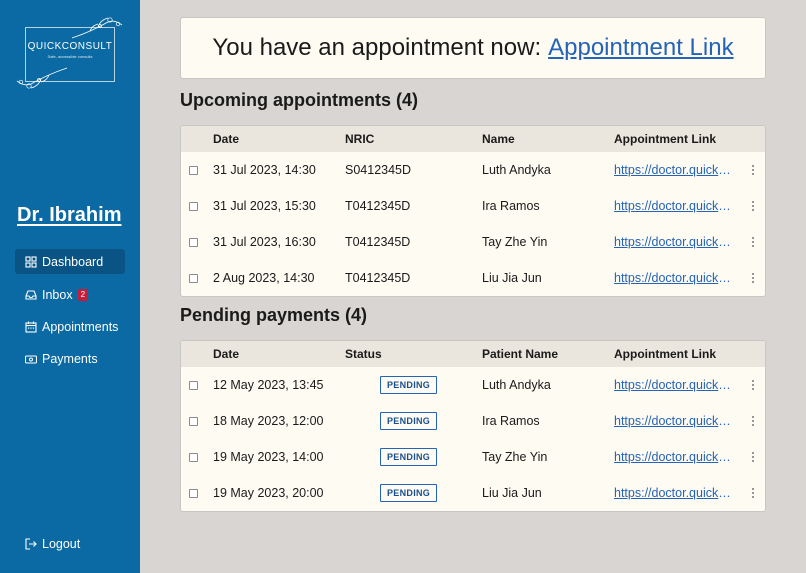 Image resolution: width=806 pixels, height=573 pixels. I want to click on row-name: Liu Jia Jun, so click(512, 278).